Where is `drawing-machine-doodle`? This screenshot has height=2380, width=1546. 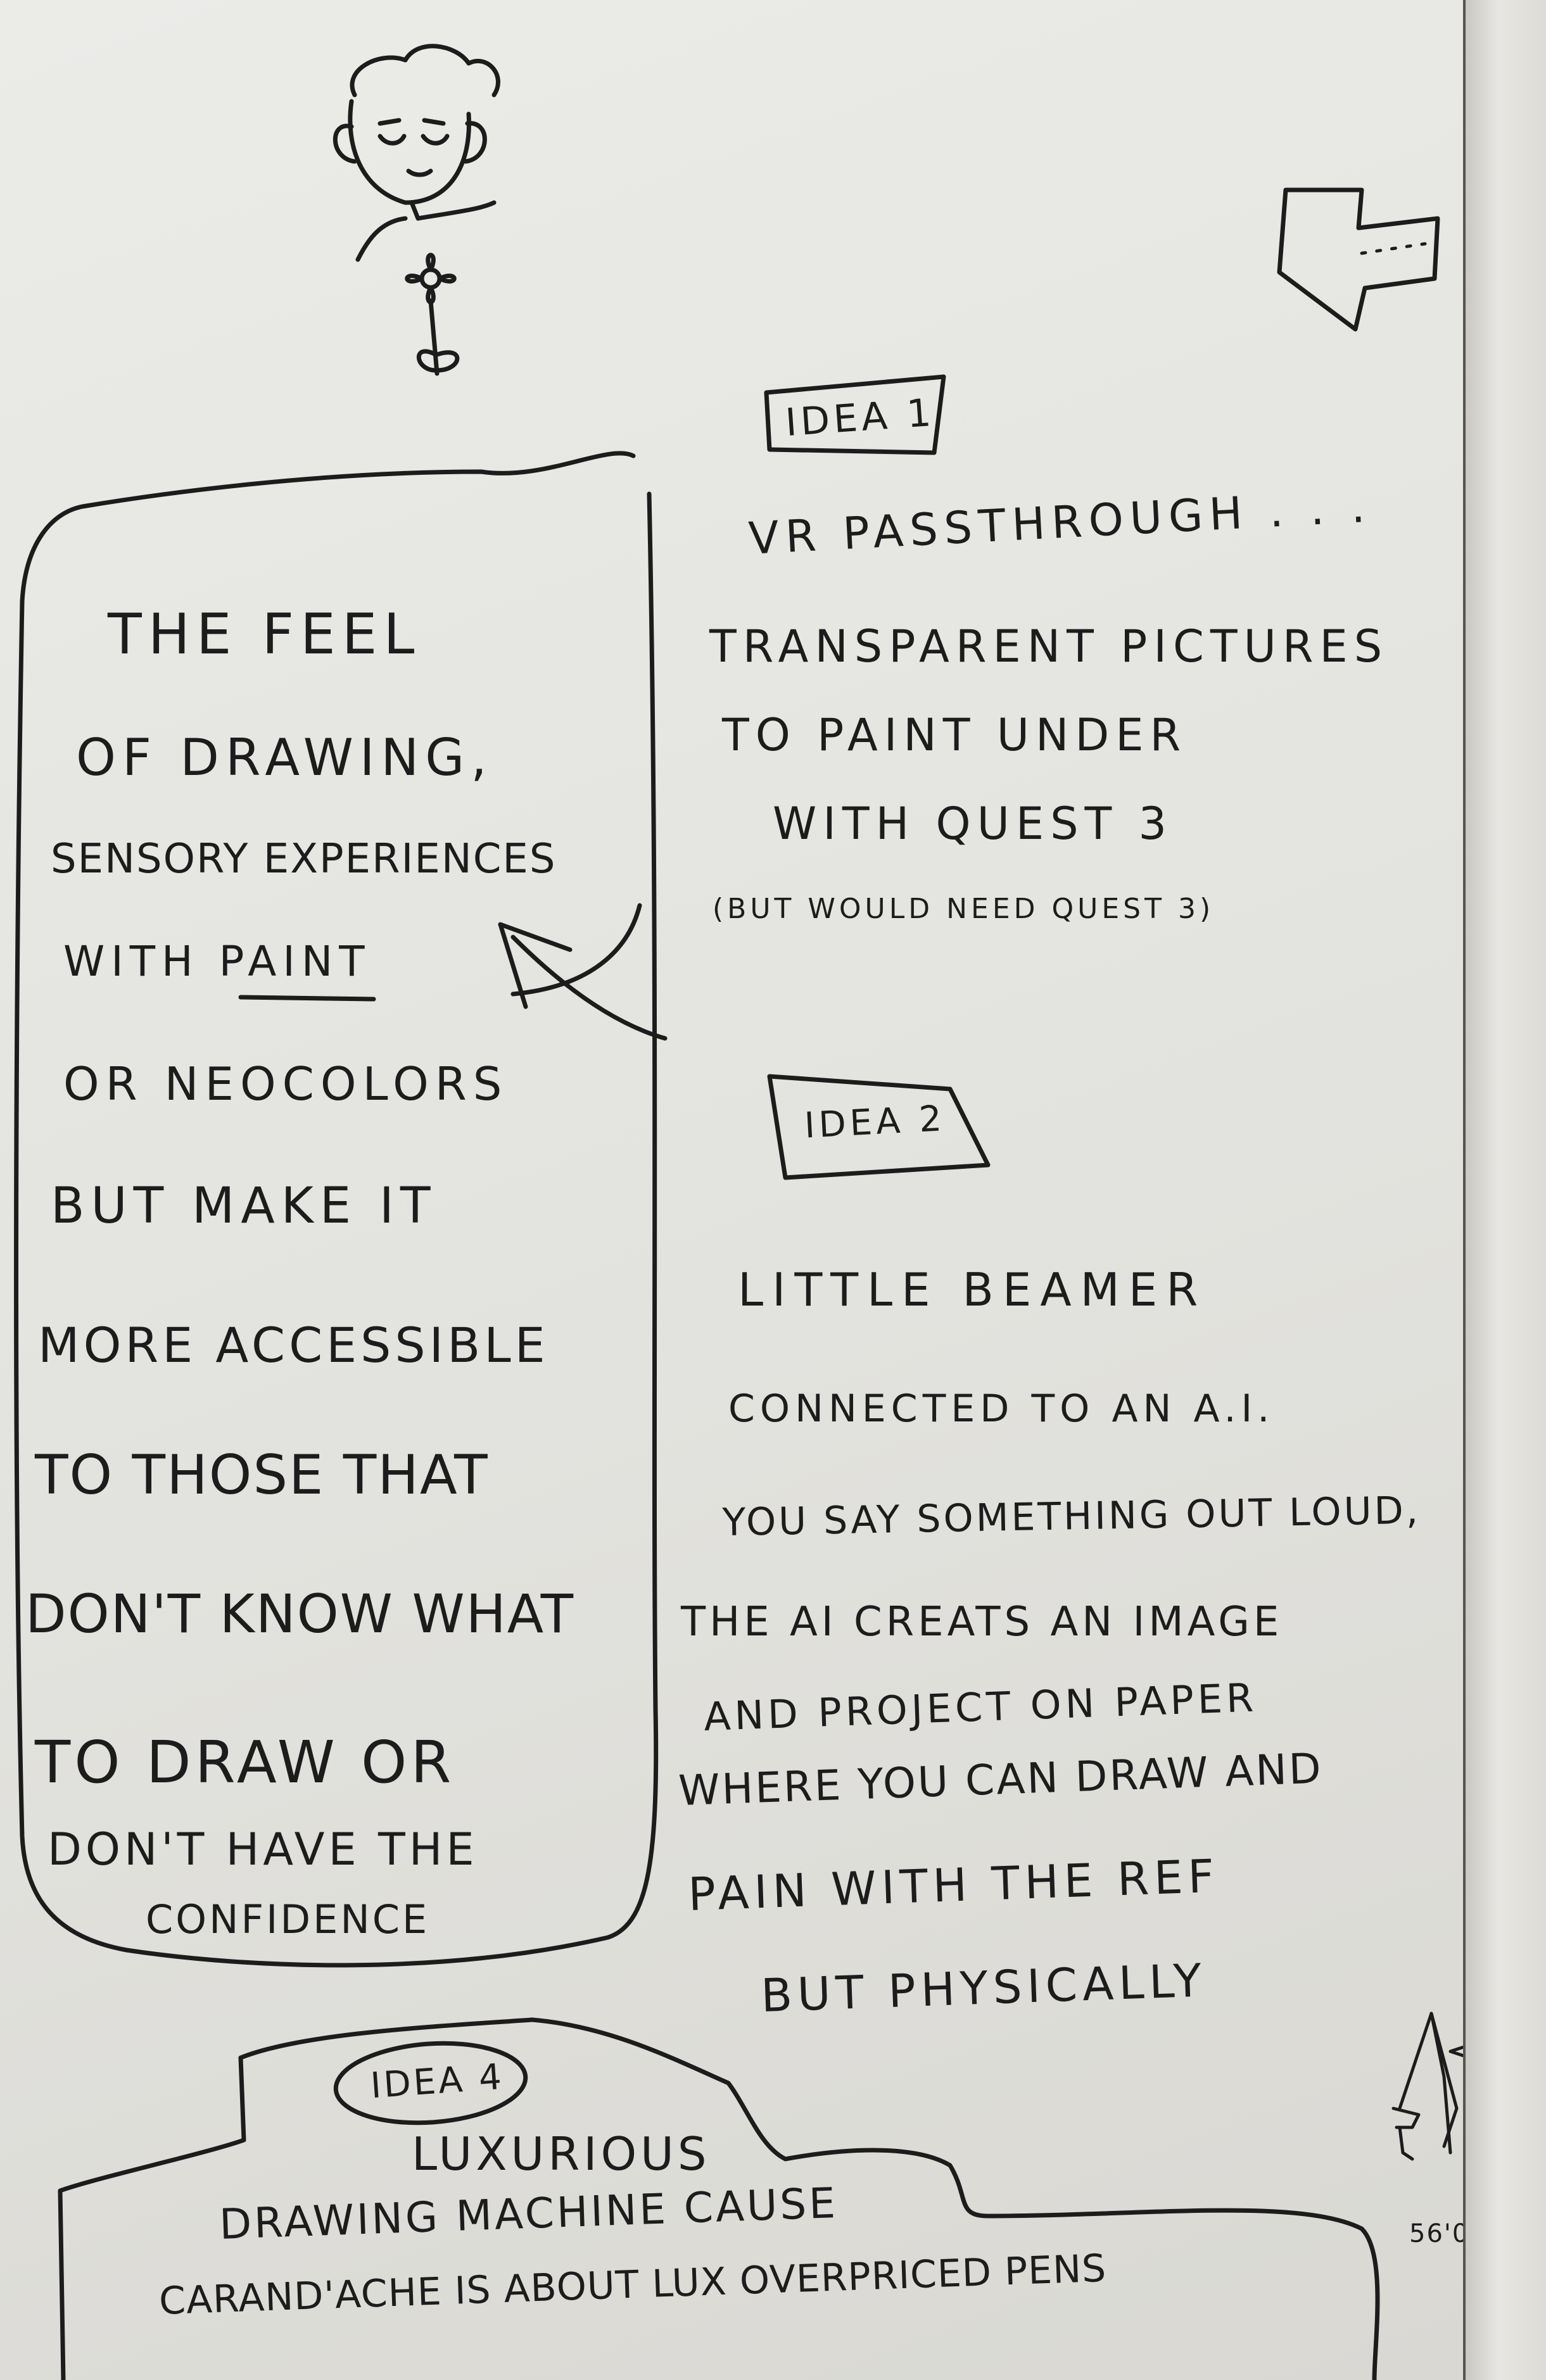 drawing-machine-doodle is located at coordinates (1427, 2086).